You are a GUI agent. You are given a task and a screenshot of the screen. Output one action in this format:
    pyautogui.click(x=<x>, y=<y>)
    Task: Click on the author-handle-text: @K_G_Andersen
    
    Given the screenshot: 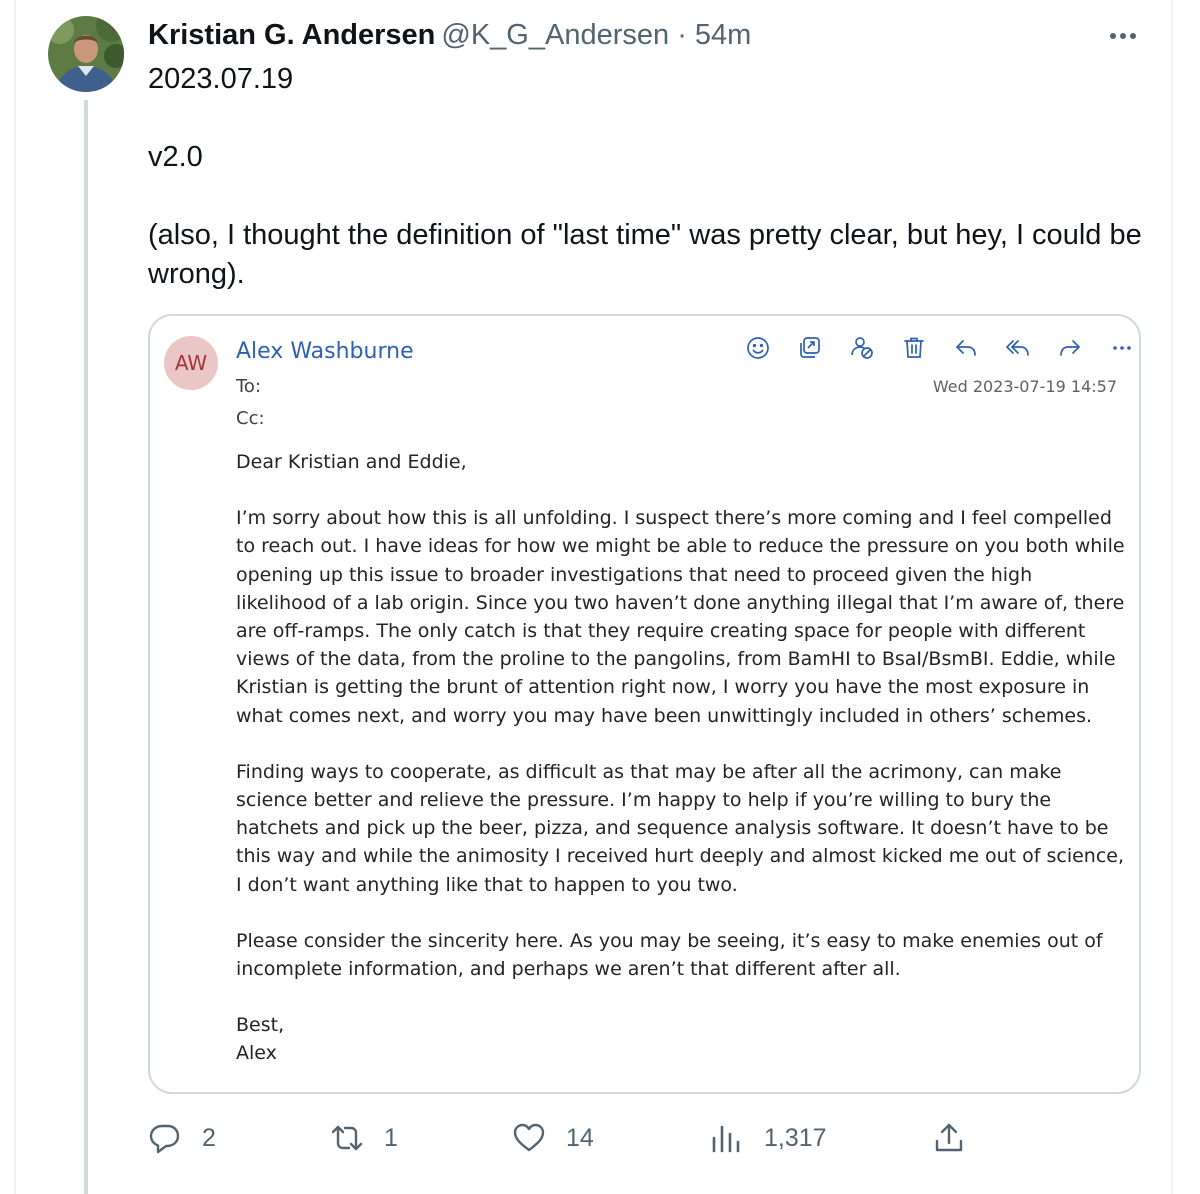 What is the action you would take?
    pyautogui.click(x=555, y=35)
    